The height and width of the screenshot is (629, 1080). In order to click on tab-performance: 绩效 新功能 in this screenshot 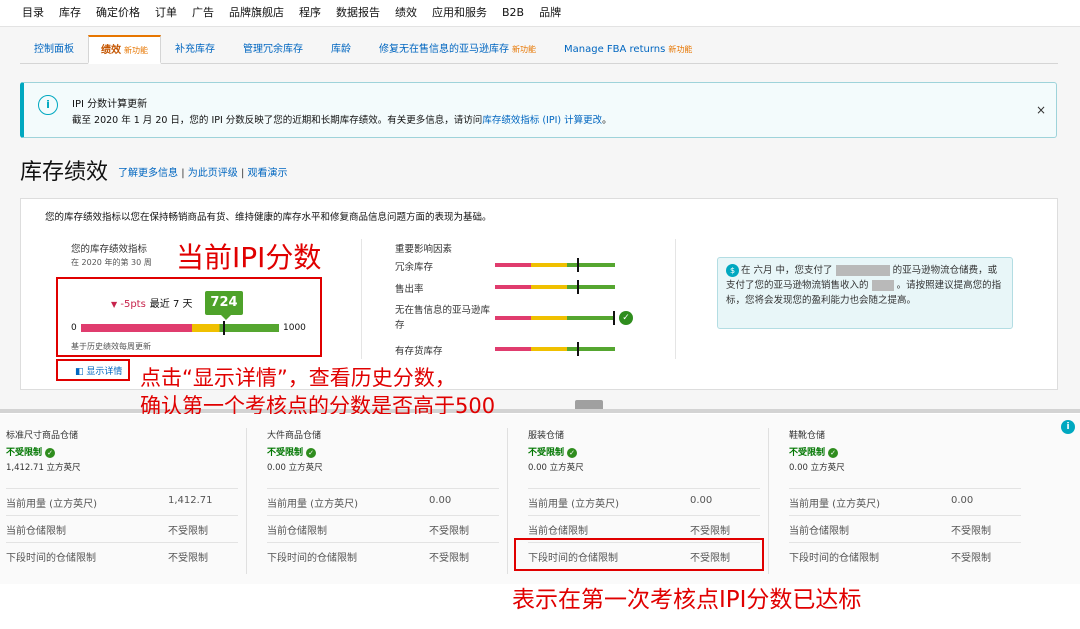, I will do `click(124, 49)`.